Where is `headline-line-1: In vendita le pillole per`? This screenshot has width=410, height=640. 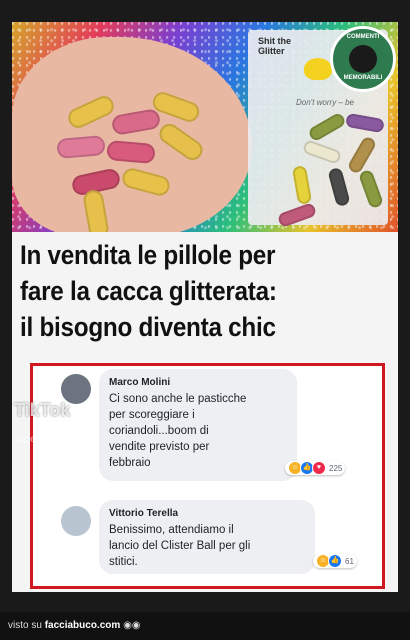 headline-line-1: In vendita le pillole per is located at coordinates (148, 255).